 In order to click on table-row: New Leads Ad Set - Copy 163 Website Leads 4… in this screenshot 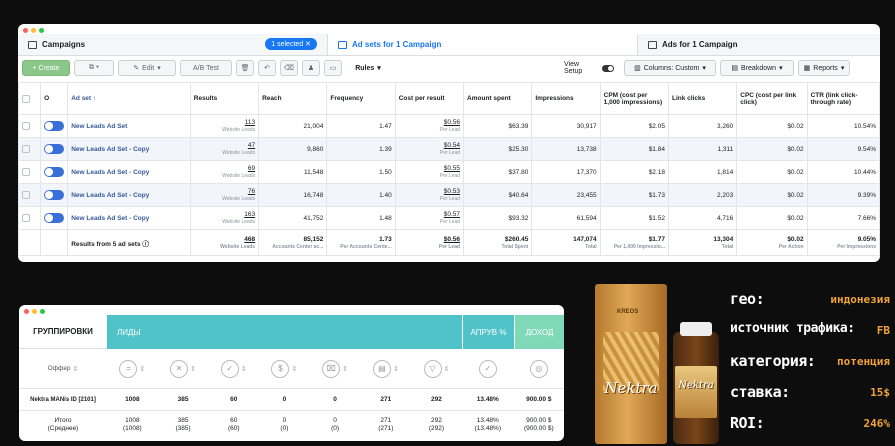, I will do `click(449, 218)`.